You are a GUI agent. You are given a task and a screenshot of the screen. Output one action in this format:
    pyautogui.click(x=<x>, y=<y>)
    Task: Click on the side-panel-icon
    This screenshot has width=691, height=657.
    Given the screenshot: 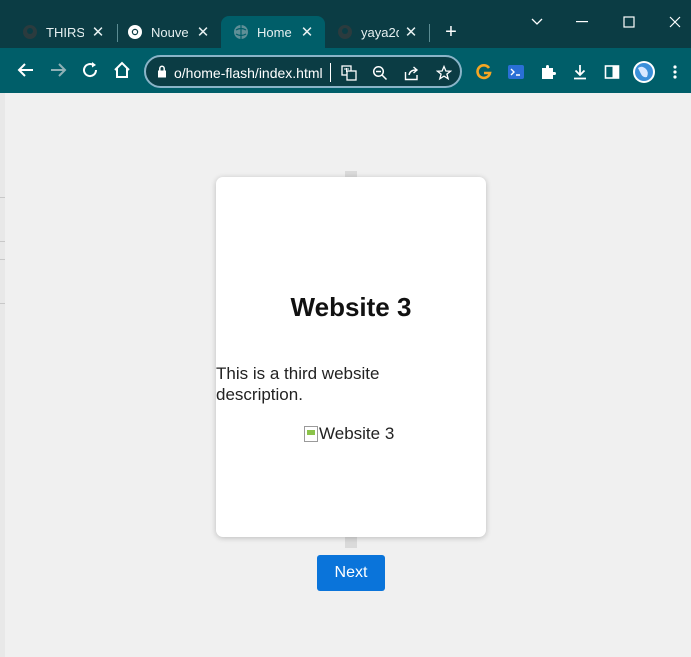 What is the action you would take?
    pyautogui.click(x=612, y=72)
    